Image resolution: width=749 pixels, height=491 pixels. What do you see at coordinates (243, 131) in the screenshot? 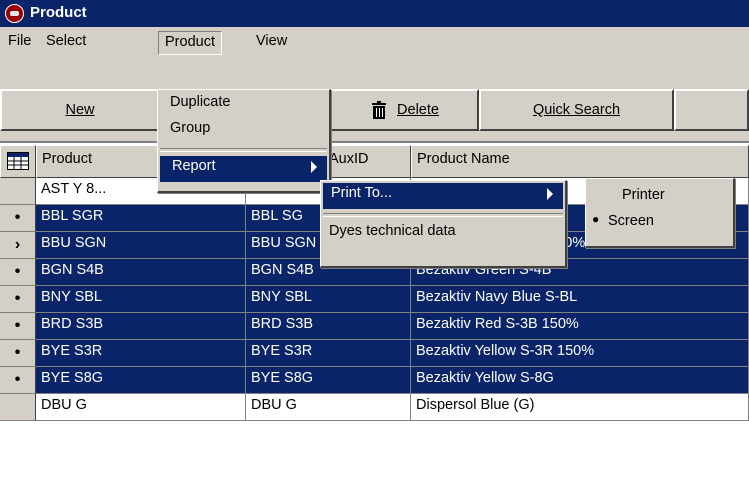
I see `menu-item-group: Group` at bounding box center [243, 131].